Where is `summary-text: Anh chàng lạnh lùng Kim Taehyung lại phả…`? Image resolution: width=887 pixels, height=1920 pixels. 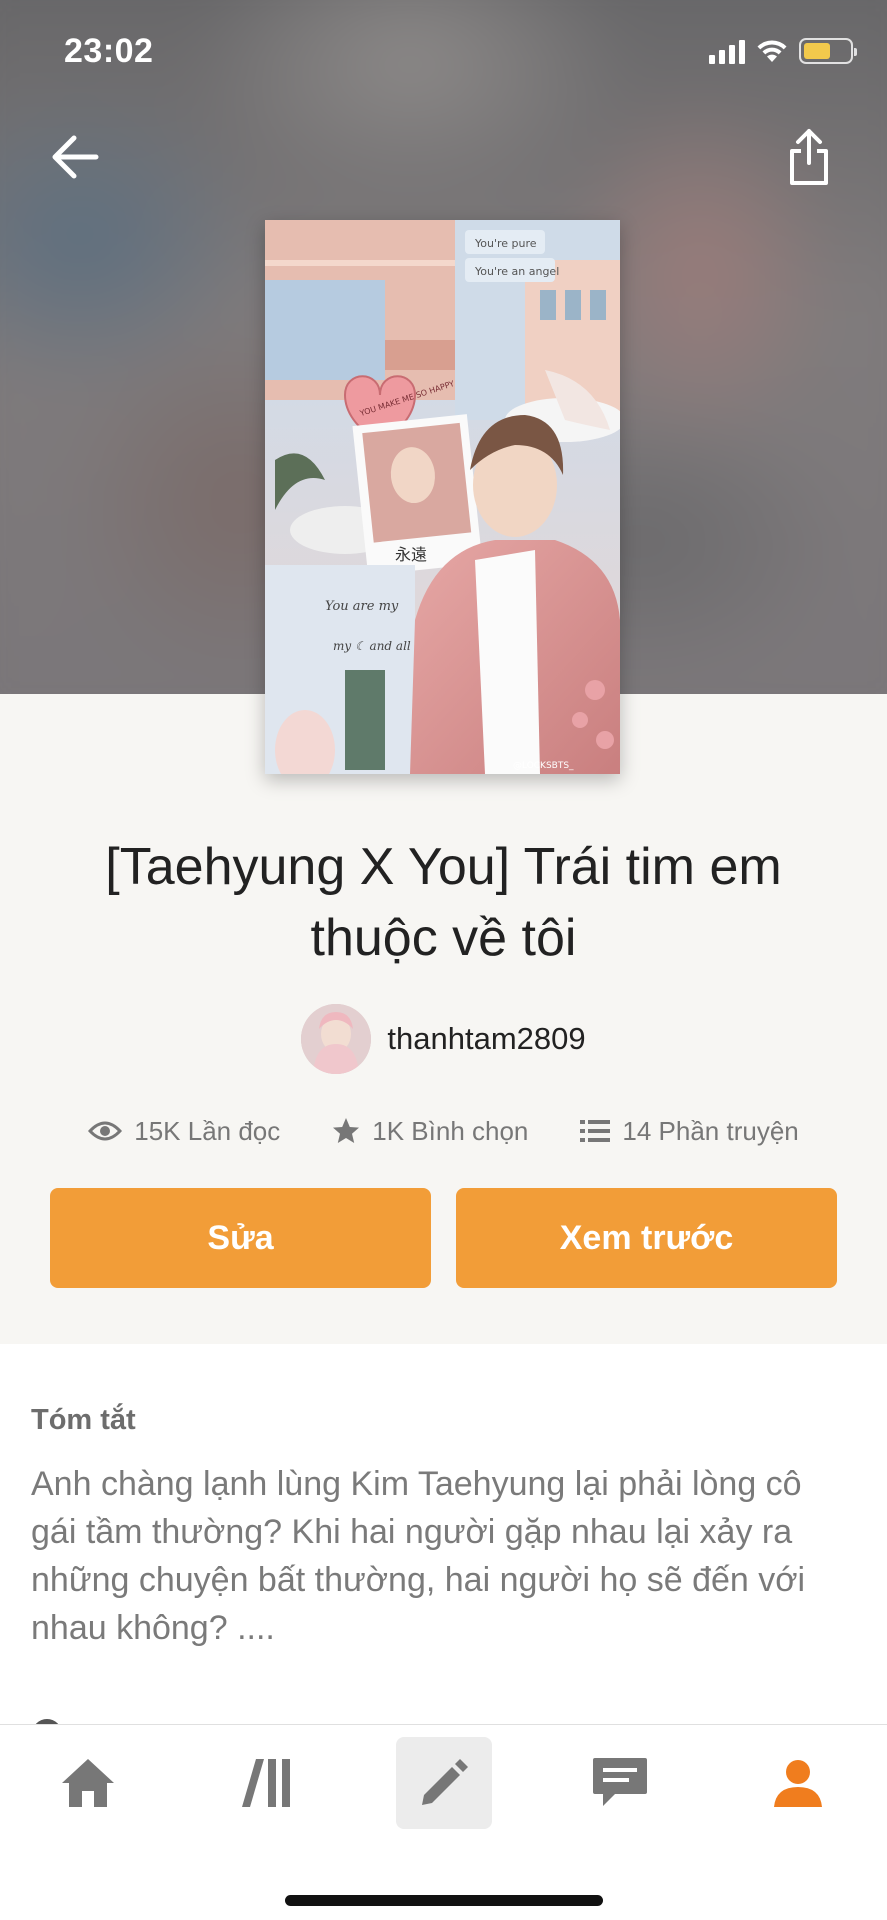 summary-text: Anh chàng lạnh lùng Kim Taehyung lại phả… is located at coordinates (418, 1556).